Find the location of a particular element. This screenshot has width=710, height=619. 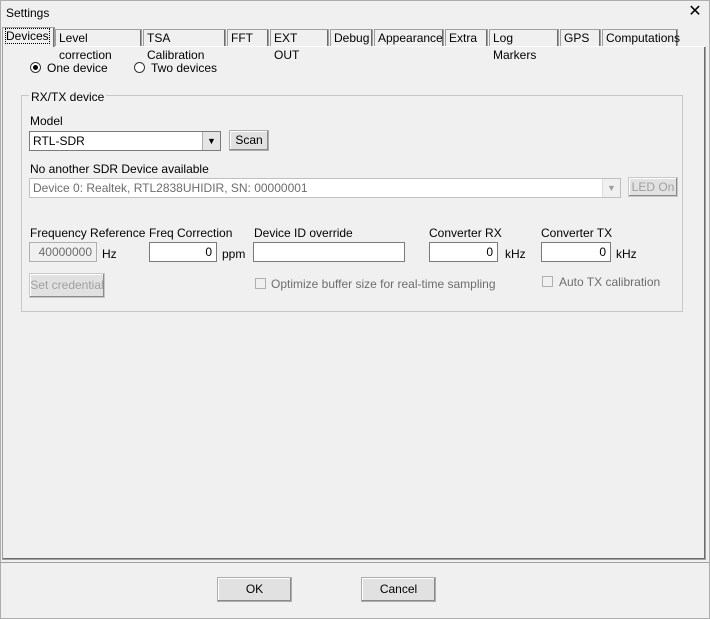

tab-fft: FFT is located at coordinates (248, 37).